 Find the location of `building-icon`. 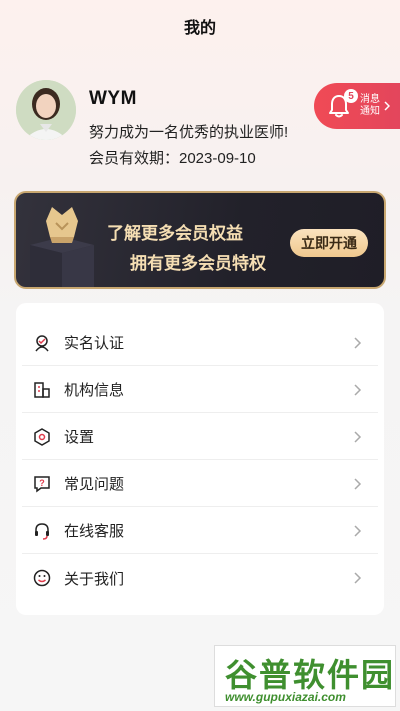

building-icon is located at coordinates (42, 390).